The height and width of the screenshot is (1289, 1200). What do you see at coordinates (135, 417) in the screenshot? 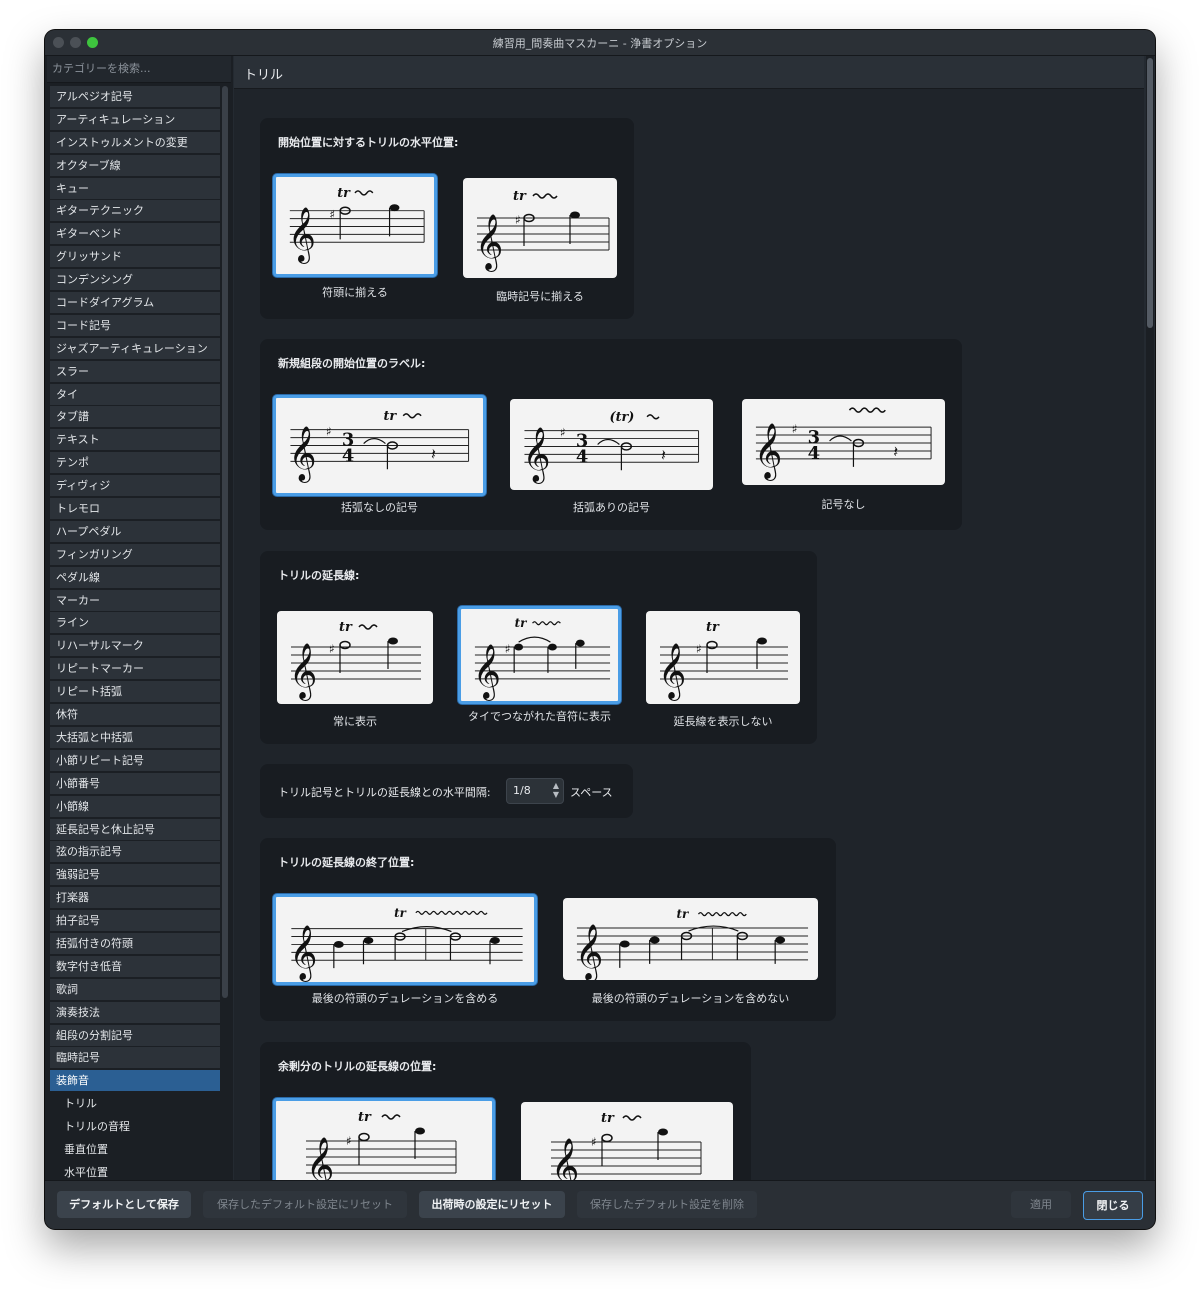
I see `sidebar-category-item: タブ譜` at bounding box center [135, 417].